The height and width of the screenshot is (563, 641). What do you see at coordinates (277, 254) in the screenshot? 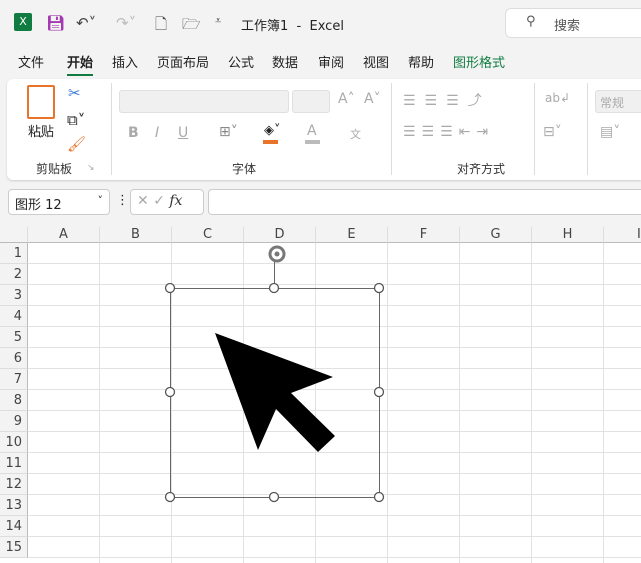
I see `rotate-handle-icon` at bounding box center [277, 254].